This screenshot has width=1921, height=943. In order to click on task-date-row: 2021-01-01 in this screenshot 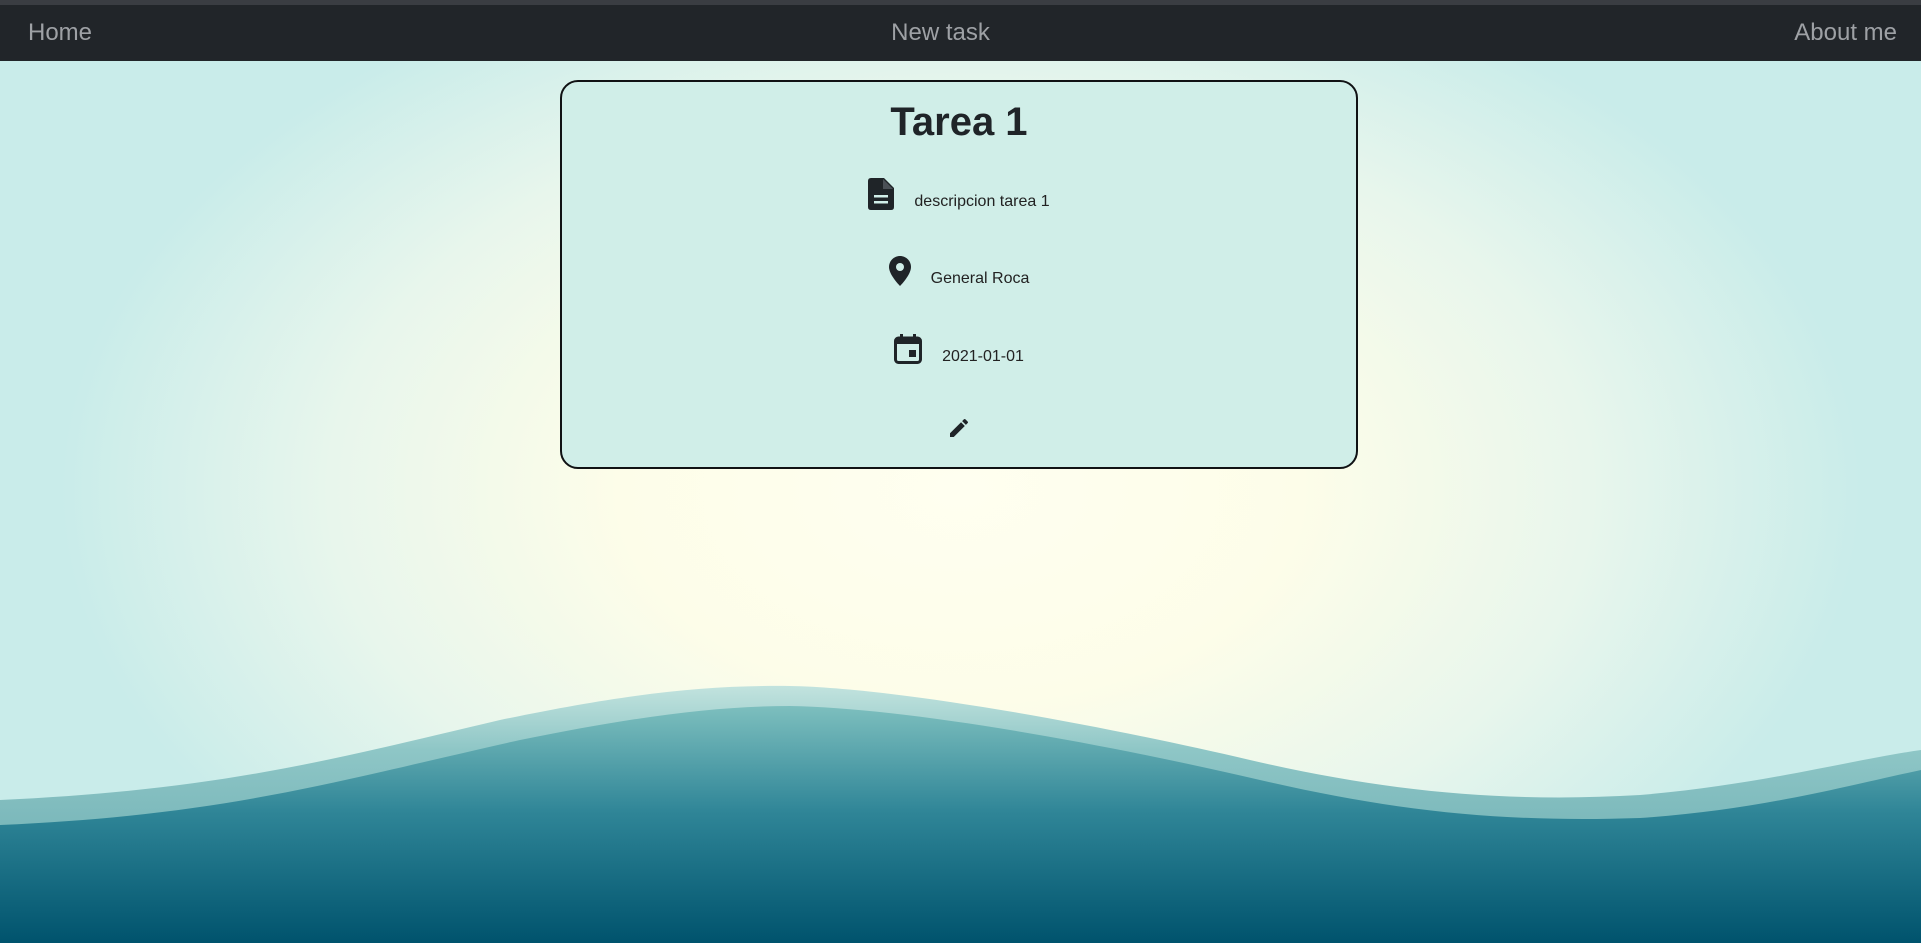, I will do `click(959, 349)`.